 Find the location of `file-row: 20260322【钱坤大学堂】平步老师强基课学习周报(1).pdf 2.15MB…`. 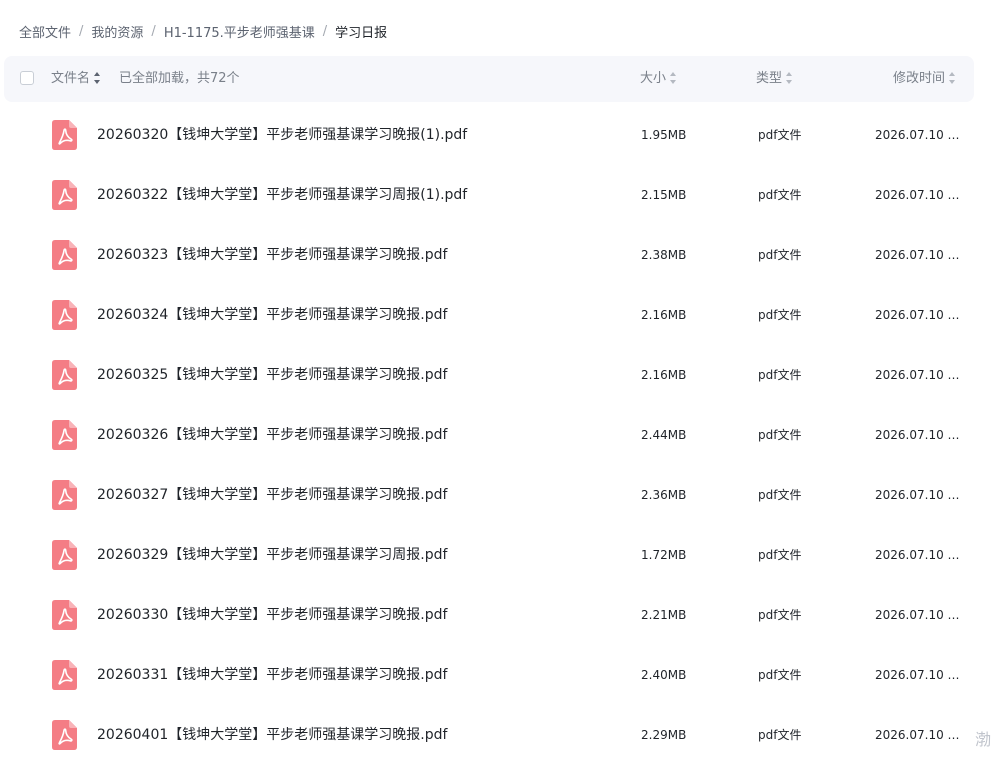

file-row: 20260322【钱坤大学堂】平步老师强基课学习周报(1).pdf 2.15MB… is located at coordinates (495, 195).